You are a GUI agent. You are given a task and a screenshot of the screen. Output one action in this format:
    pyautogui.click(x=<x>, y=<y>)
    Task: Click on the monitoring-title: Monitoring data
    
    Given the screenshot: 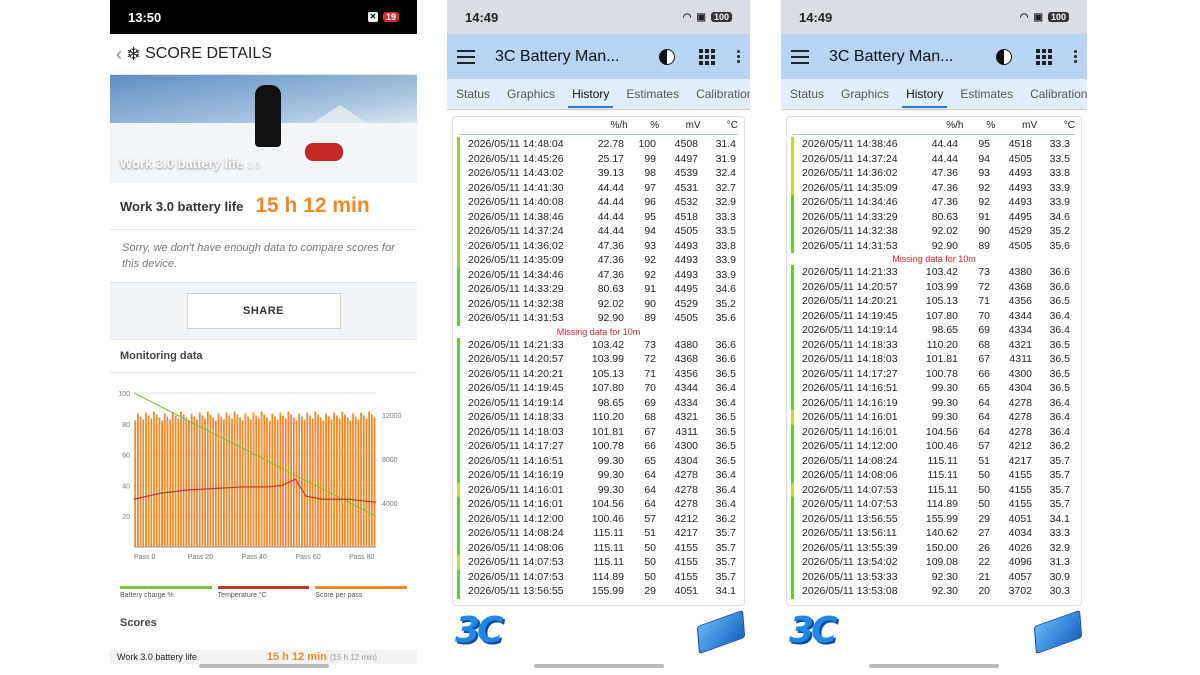 What is the action you would take?
    pyautogui.click(x=263, y=356)
    